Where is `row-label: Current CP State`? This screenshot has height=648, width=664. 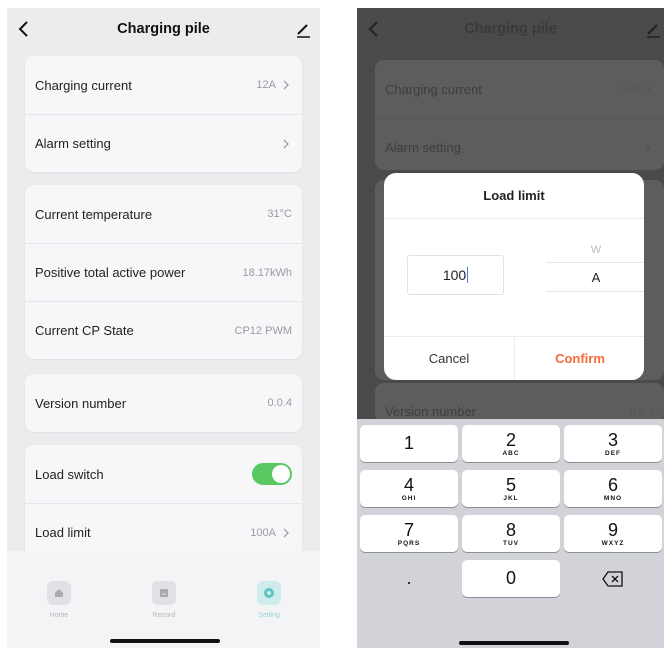 row-label: Current CP State is located at coordinates (84, 330).